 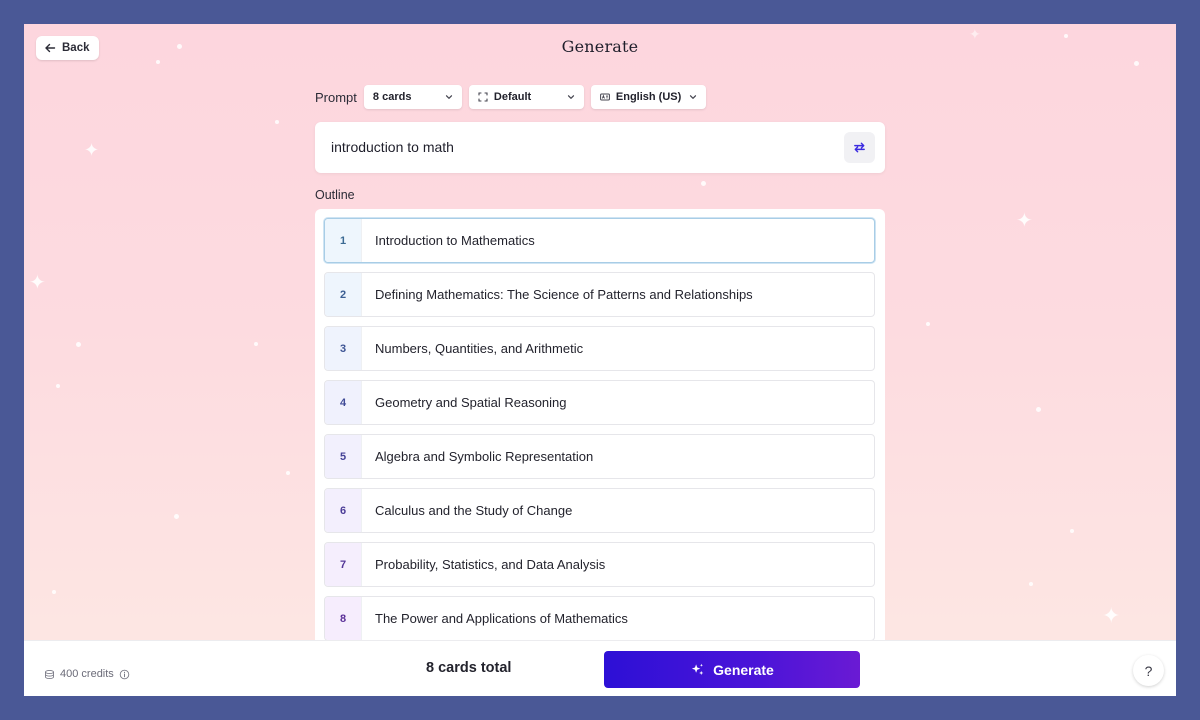 What do you see at coordinates (343, 294) in the screenshot?
I see `outline-item-number: 2` at bounding box center [343, 294].